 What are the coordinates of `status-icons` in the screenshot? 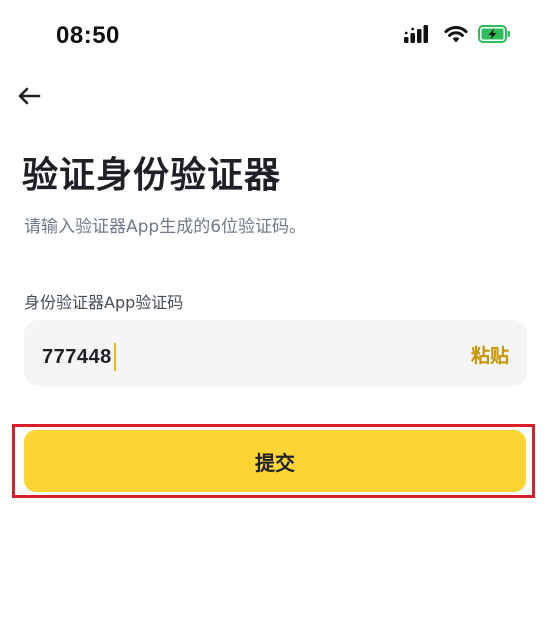 It's located at (458, 34).